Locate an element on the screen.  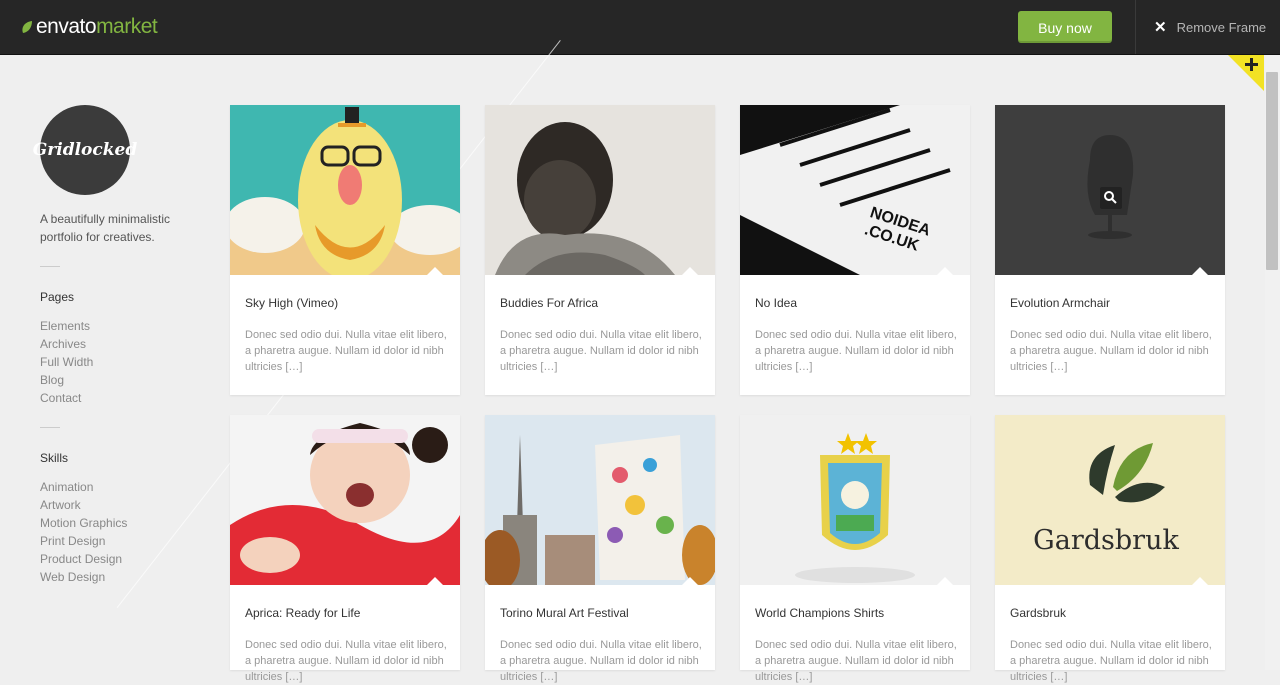
sidebar-item-web-design: Web Design is located at coordinates (83, 577).